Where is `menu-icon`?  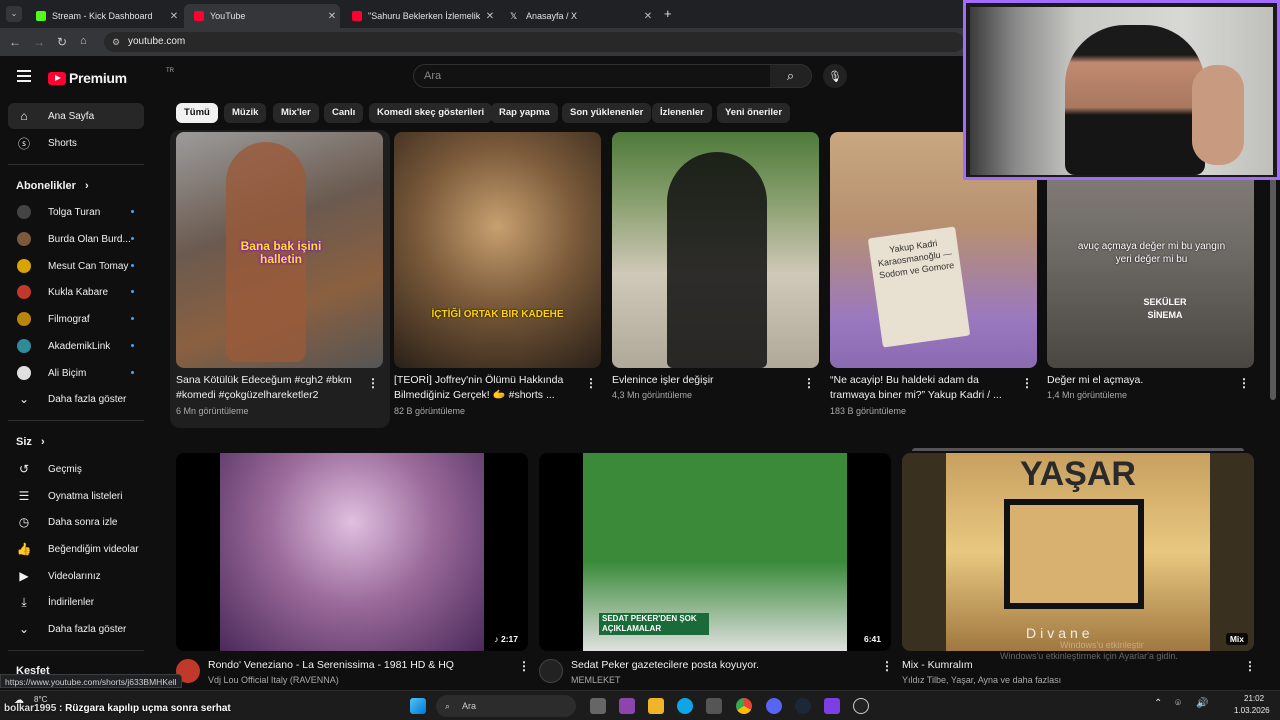
menu-icon is located at coordinates (24, 76).